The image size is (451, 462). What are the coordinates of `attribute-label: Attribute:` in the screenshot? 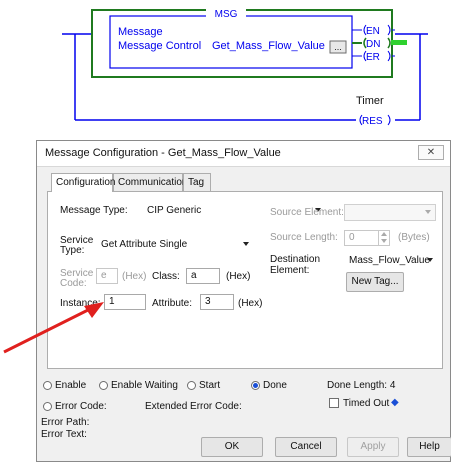 It's located at (172, 303).